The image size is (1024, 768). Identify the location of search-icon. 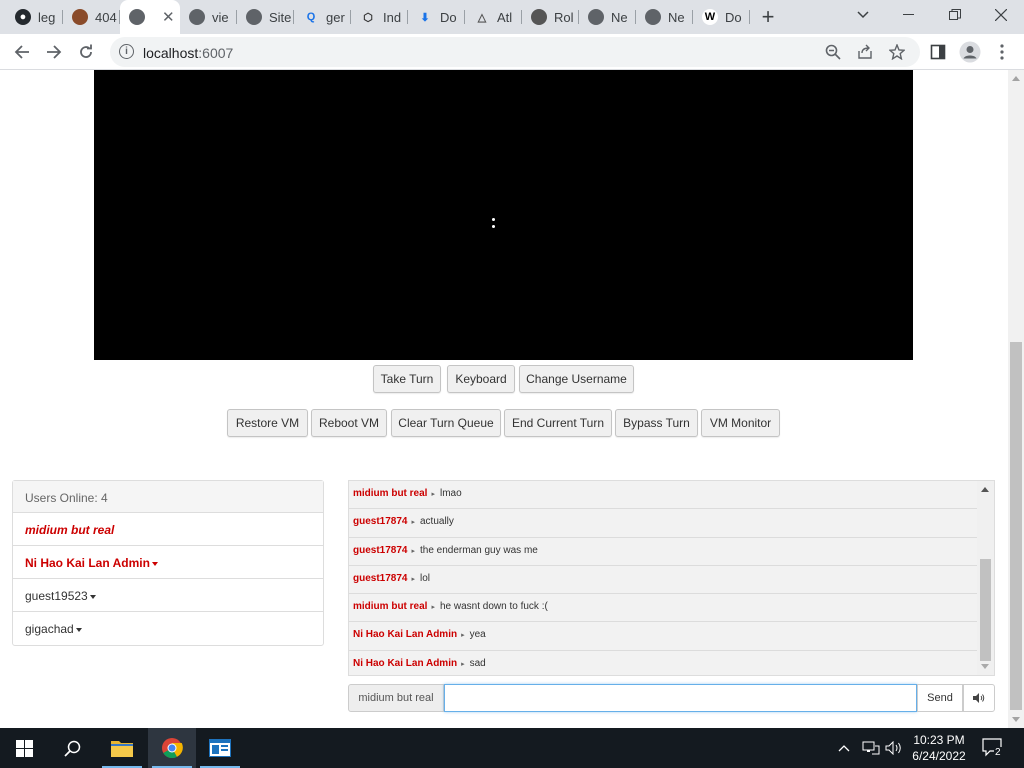
(71, 748).